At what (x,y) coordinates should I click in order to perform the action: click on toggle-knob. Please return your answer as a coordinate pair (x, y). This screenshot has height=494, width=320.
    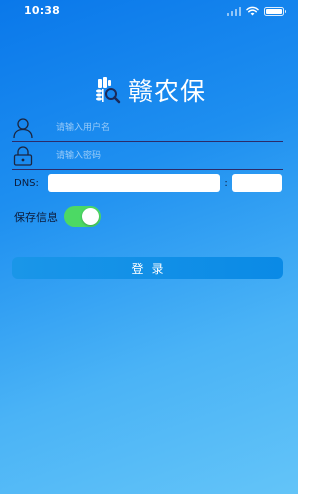
    Looking at the image, I should click on (90, 216).